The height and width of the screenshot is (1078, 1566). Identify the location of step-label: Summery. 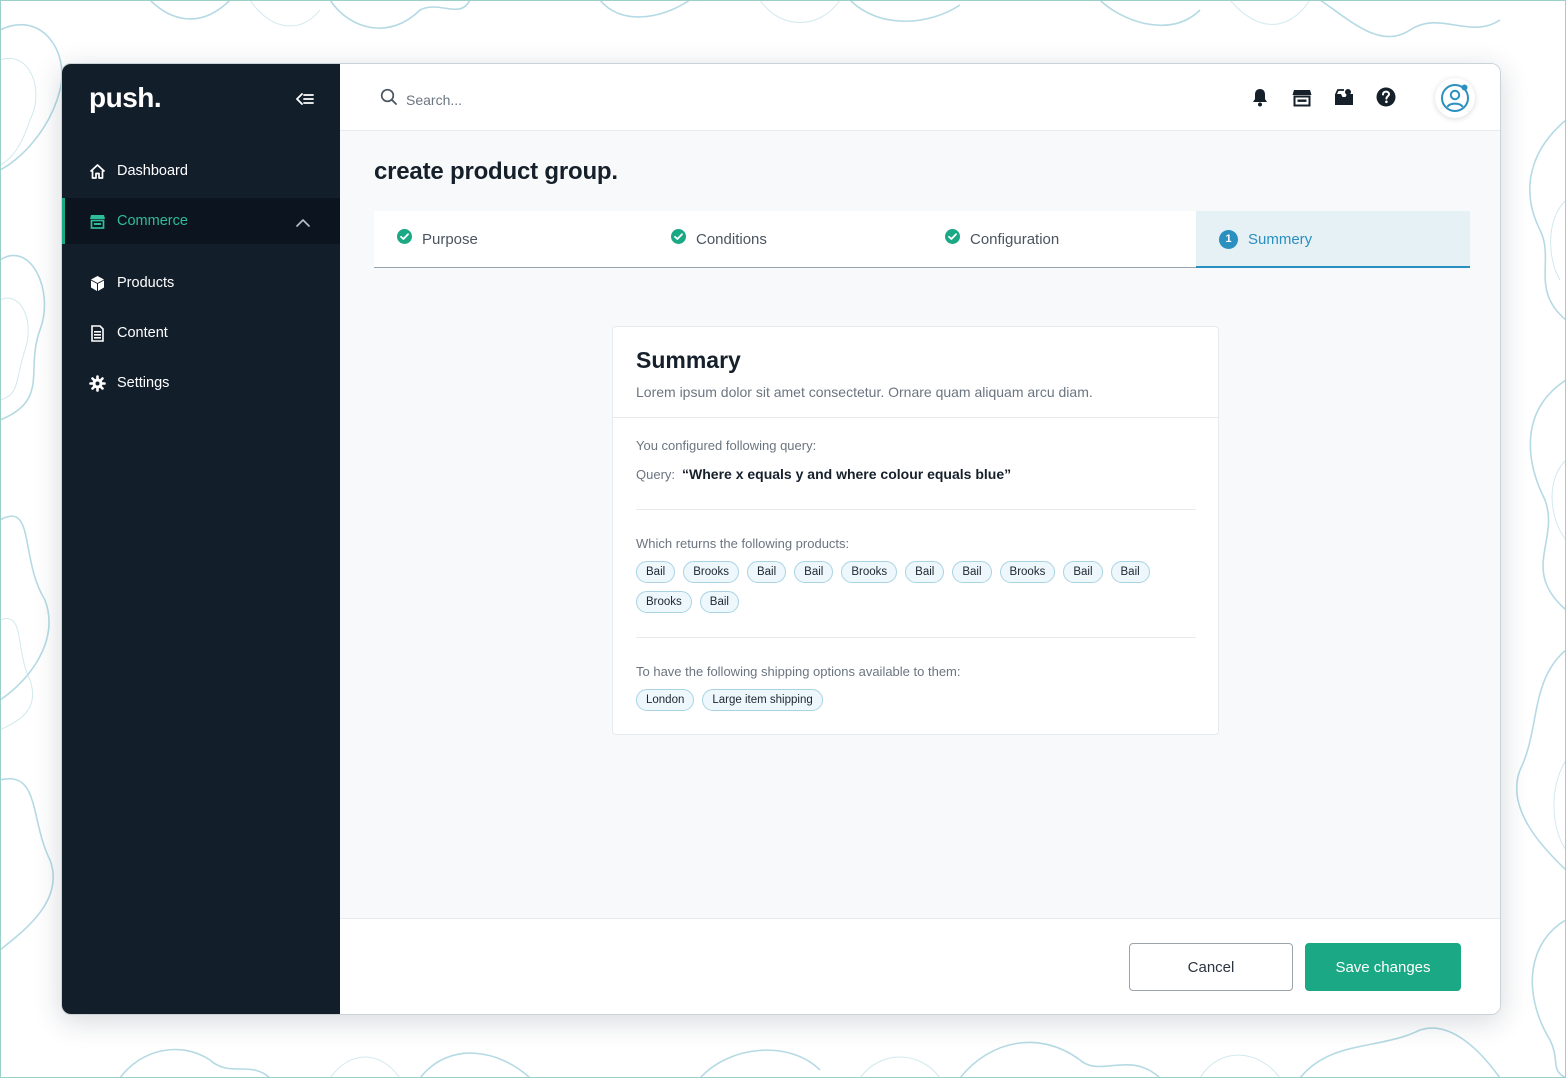
(1280, 239).